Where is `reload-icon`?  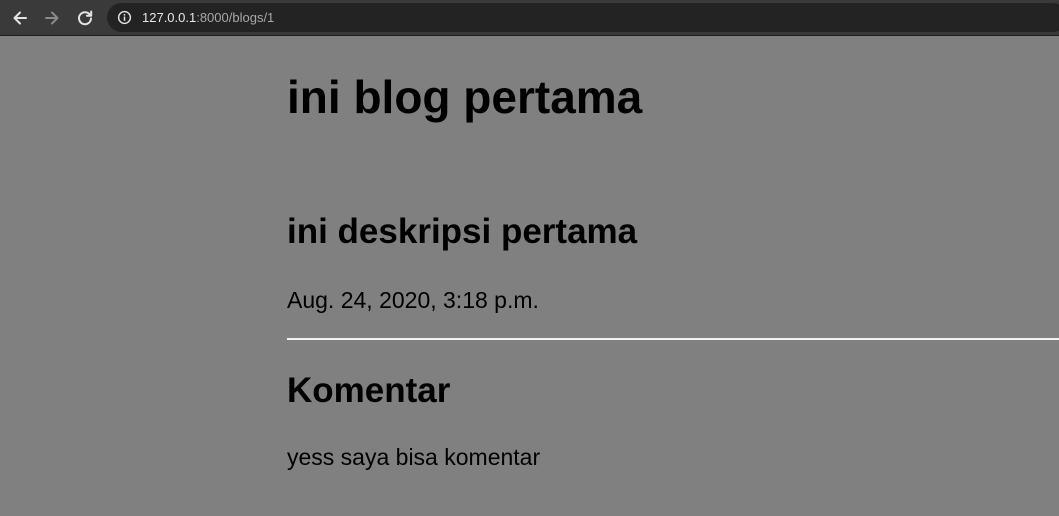
reload-icon is located at coordinates (85, 18).